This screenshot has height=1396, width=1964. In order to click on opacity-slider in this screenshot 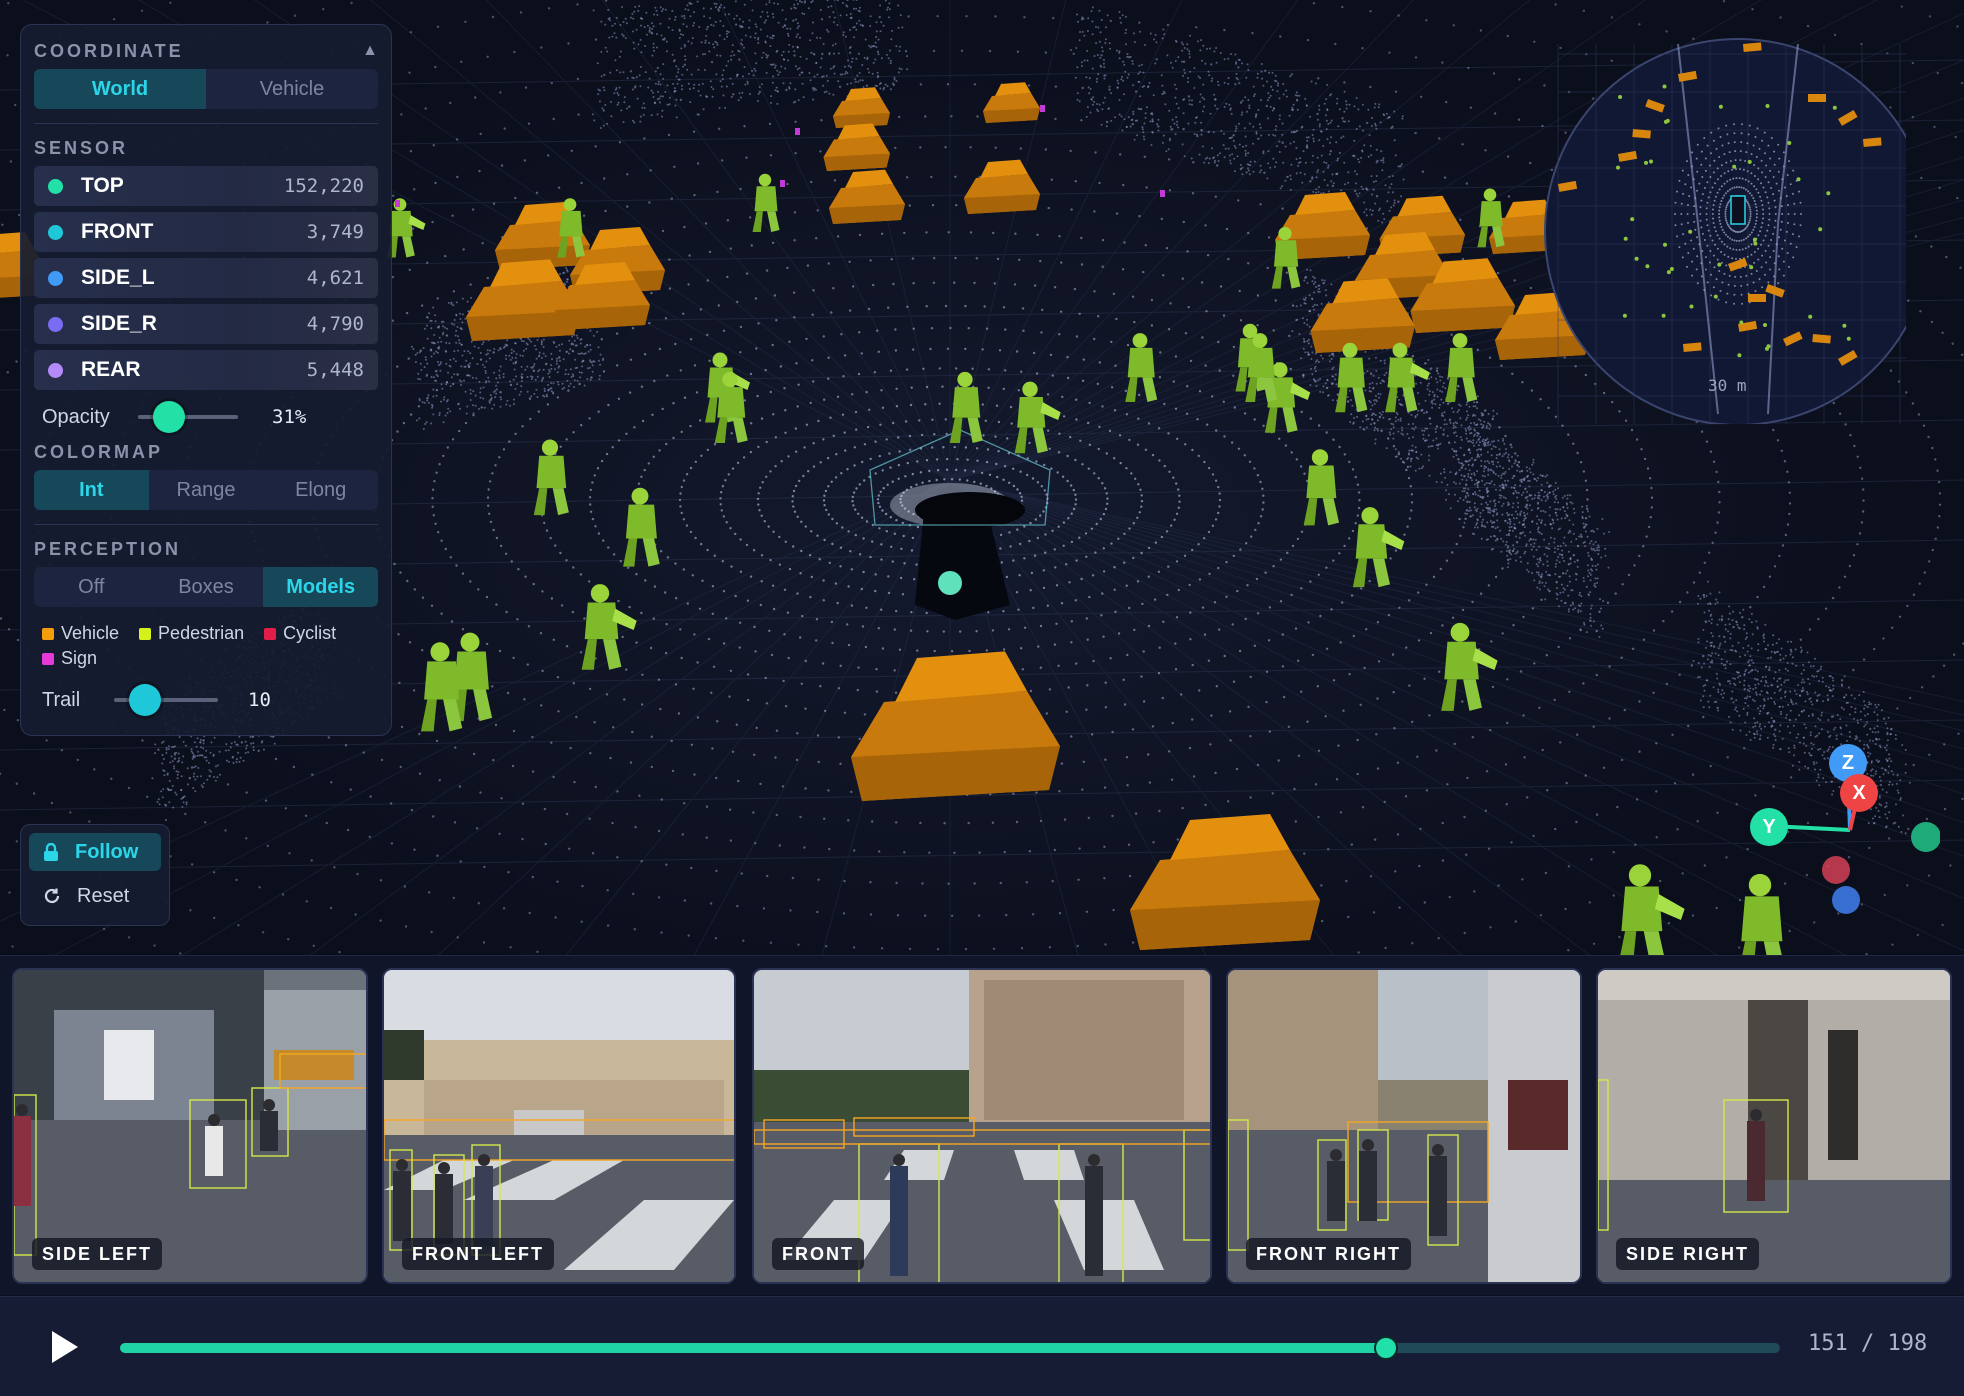, I will do `click(188, 417)`.